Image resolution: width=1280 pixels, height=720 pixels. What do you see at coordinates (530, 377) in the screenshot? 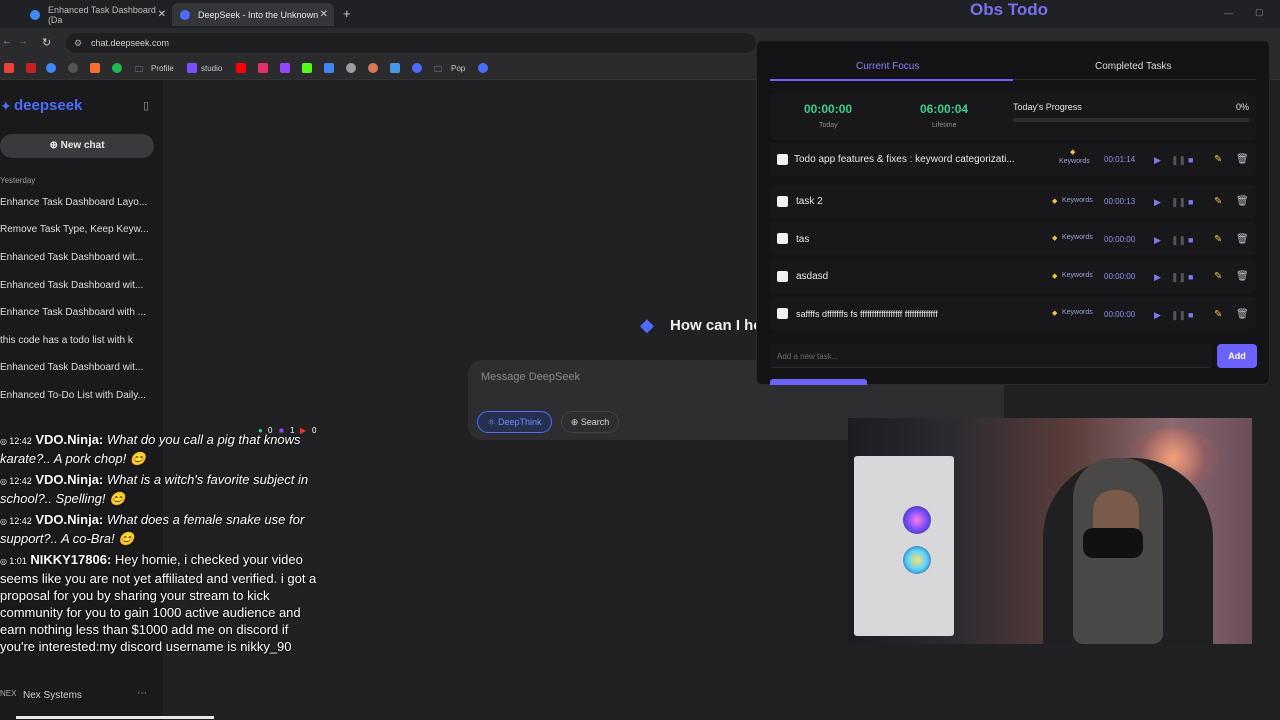
I see `message-input: Message DeepSeek` at bounding box center [530, 377].